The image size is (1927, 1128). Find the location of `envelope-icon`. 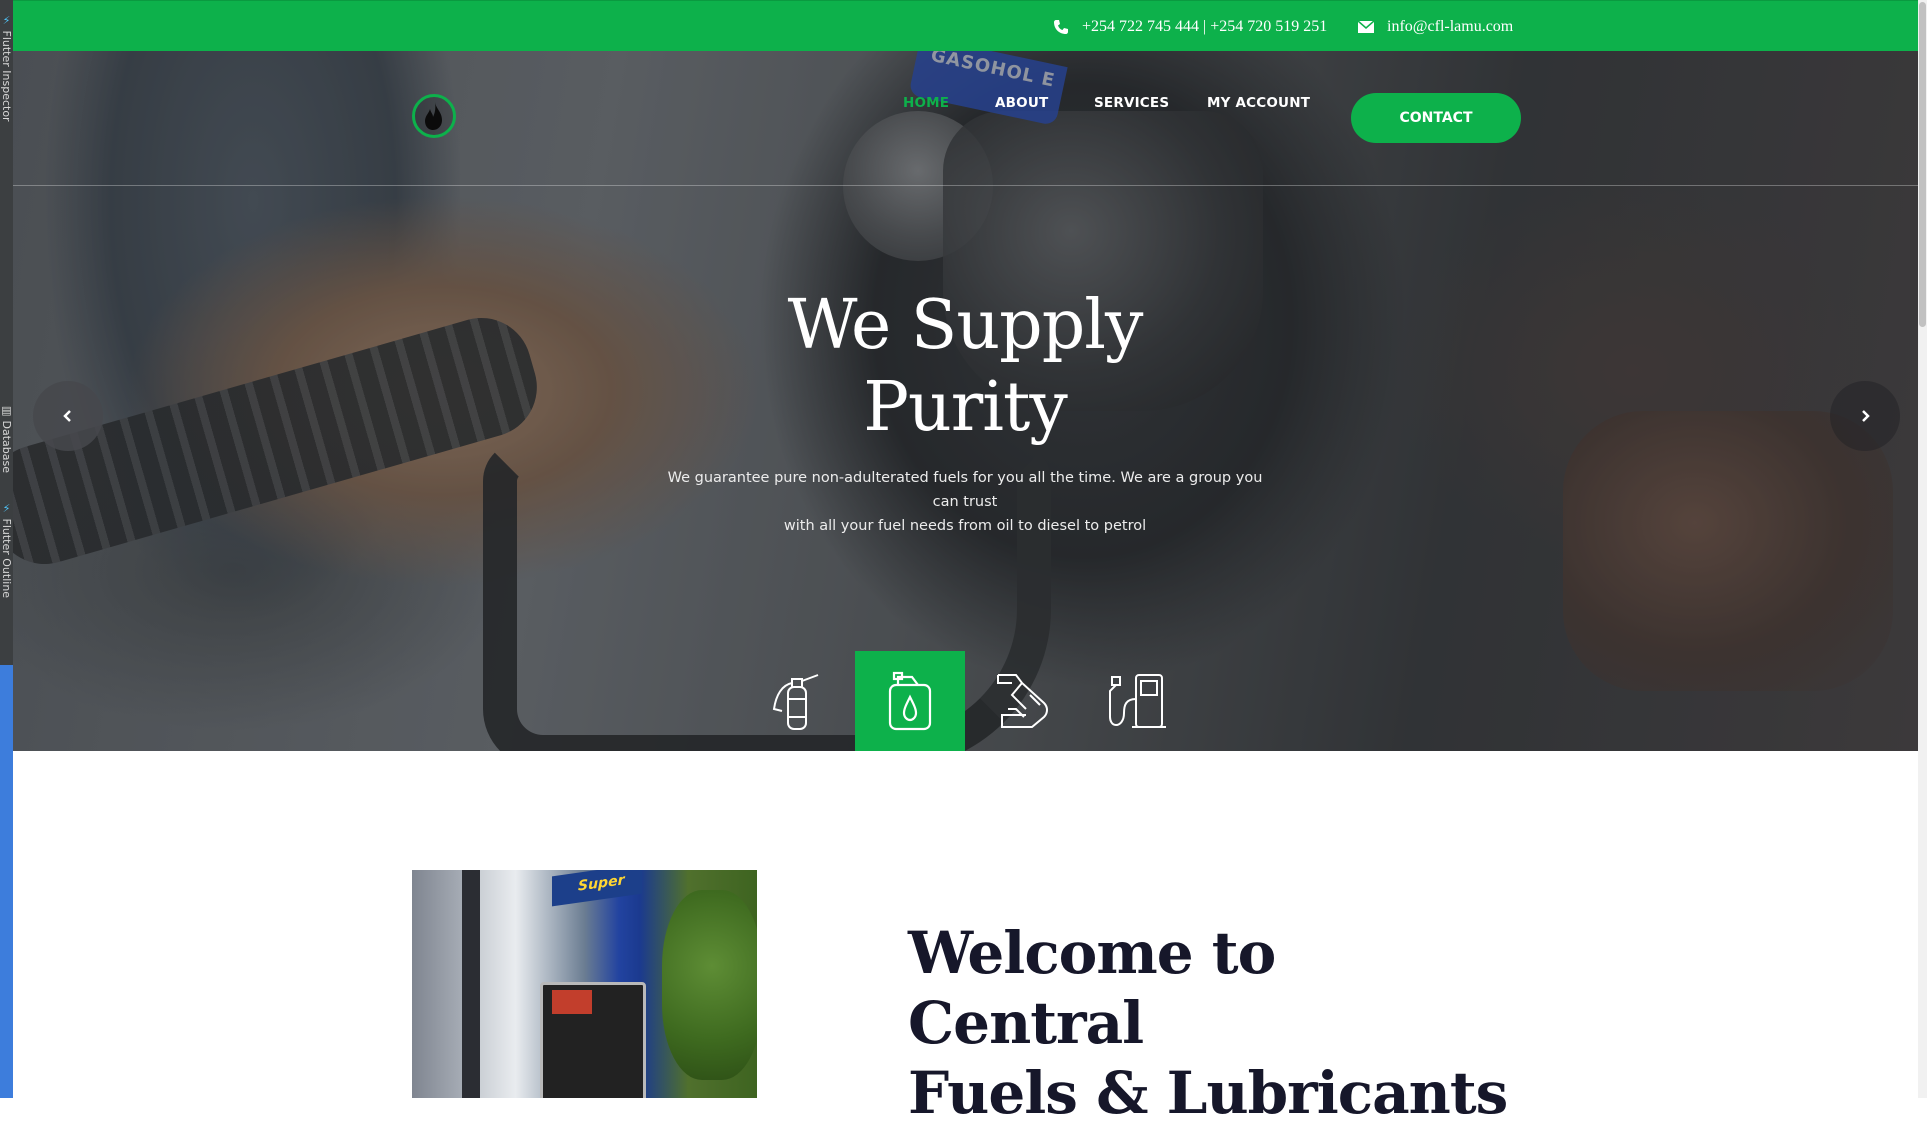

envelope-icon is located at coordinates (1366, 27).